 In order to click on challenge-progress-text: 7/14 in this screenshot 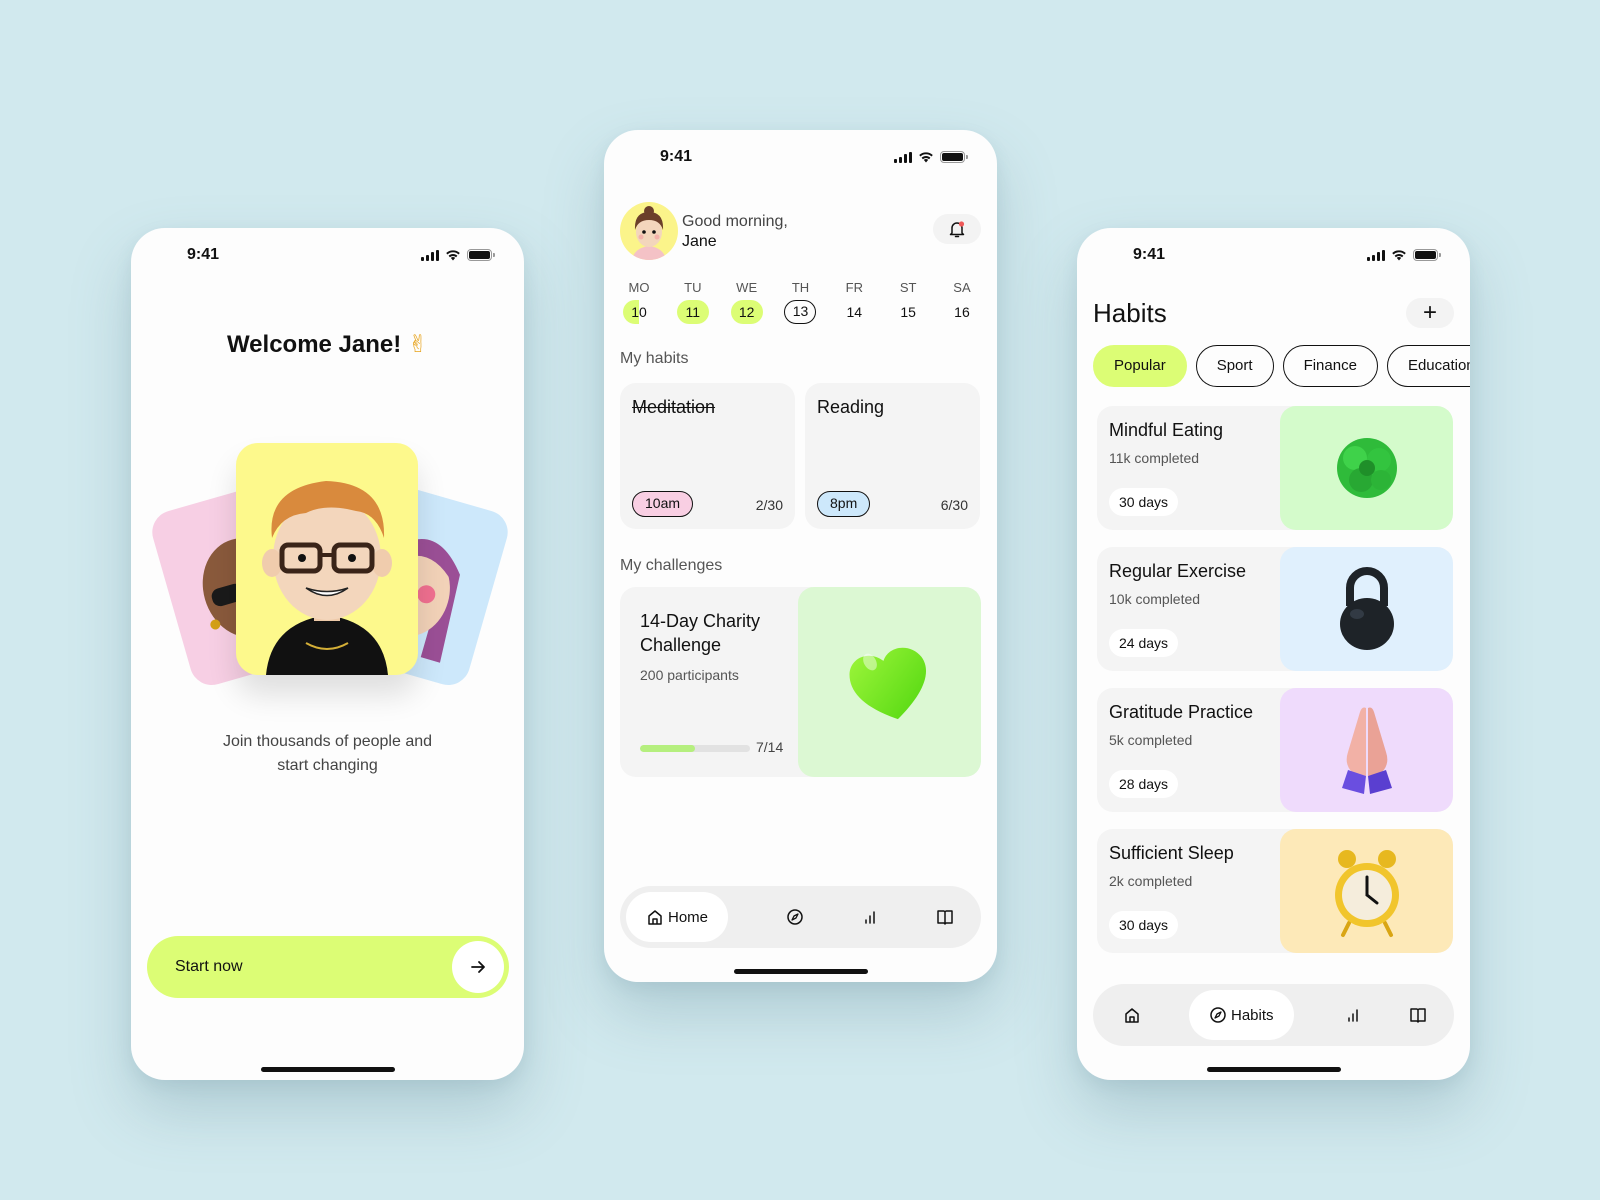, I will do `click(770, 747)`.